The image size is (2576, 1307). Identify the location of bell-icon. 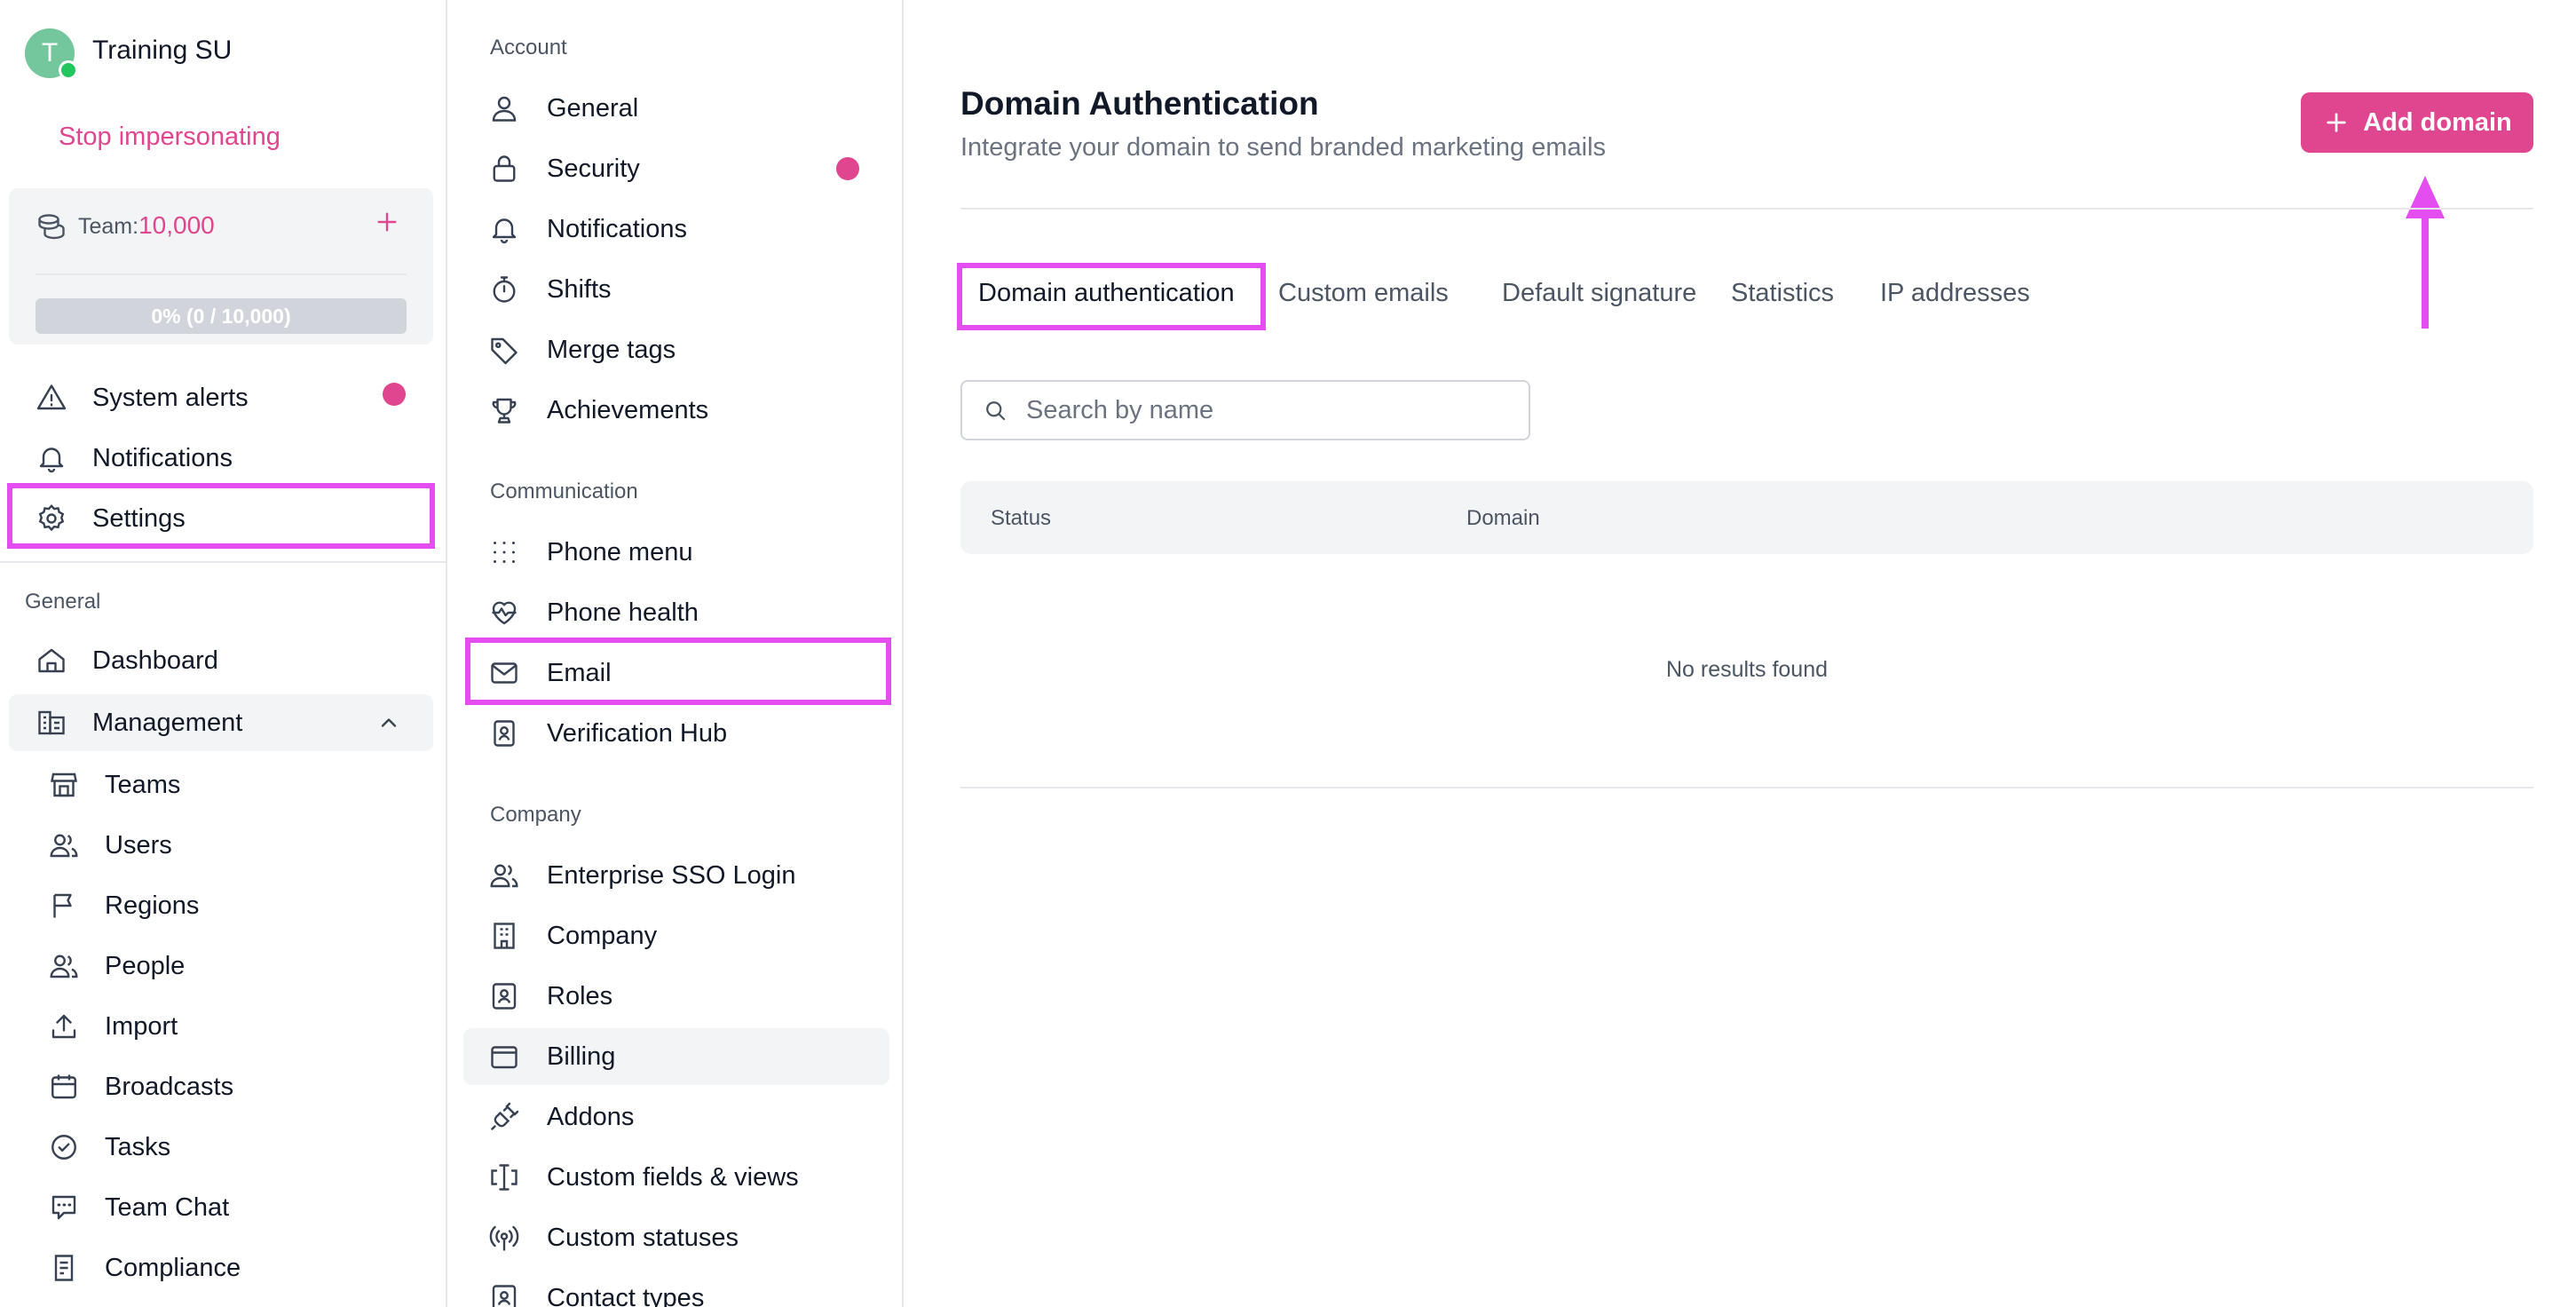
(504, 229).